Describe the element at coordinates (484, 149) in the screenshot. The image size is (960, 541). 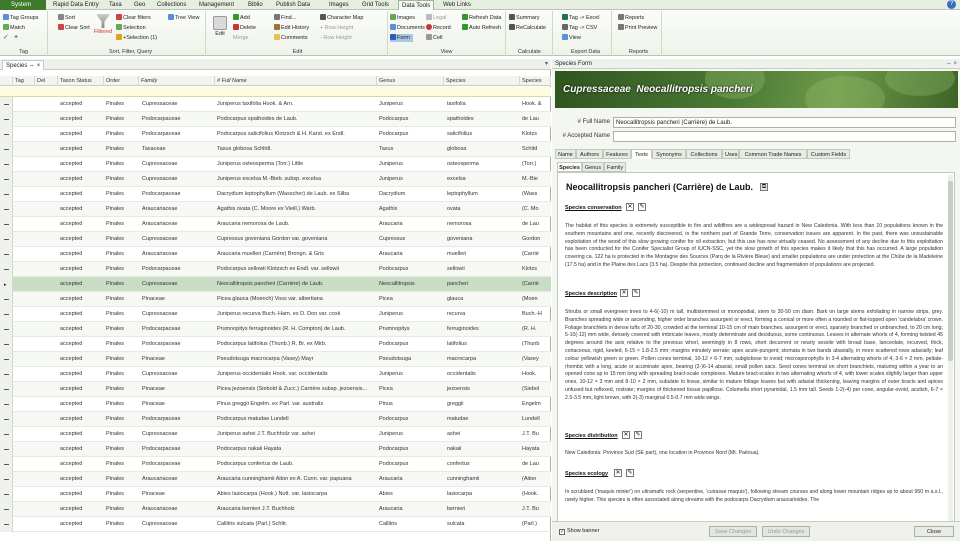
I see `table-cell: globosa` at that location.